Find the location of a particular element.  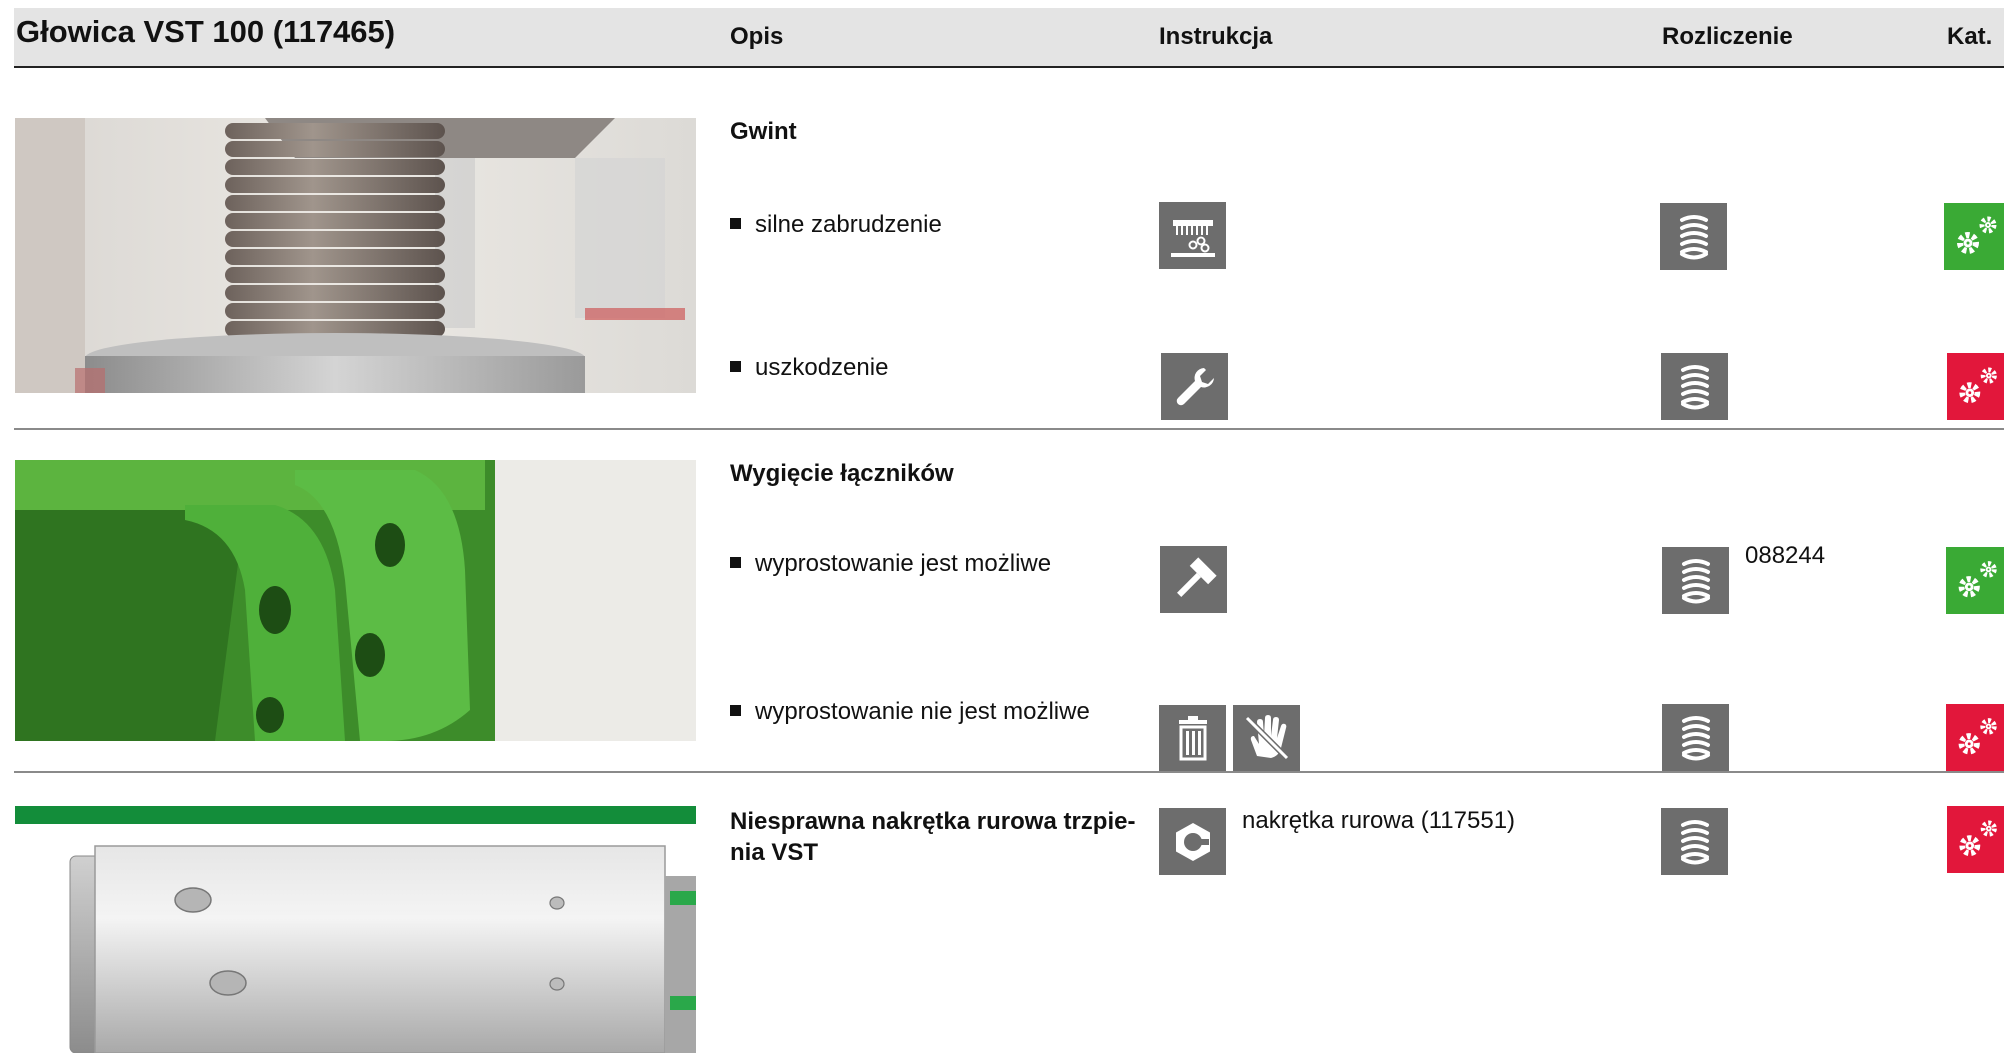

trash-icon is located at coordinates (1192, 738).